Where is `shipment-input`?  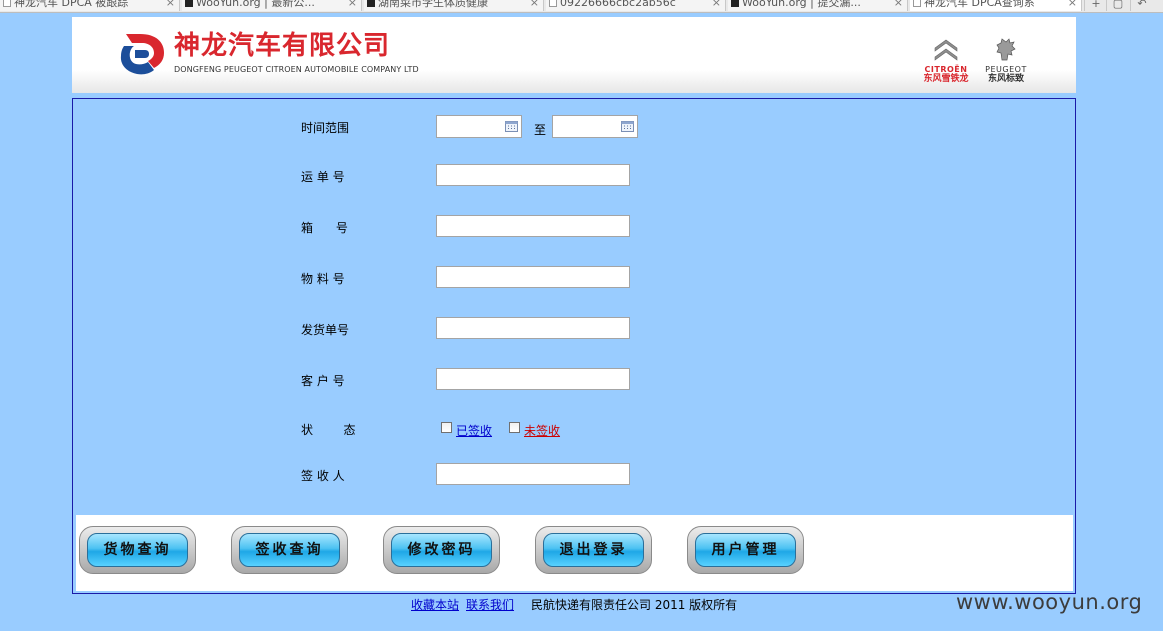
shipment-input is located at coordinates (533, 328).